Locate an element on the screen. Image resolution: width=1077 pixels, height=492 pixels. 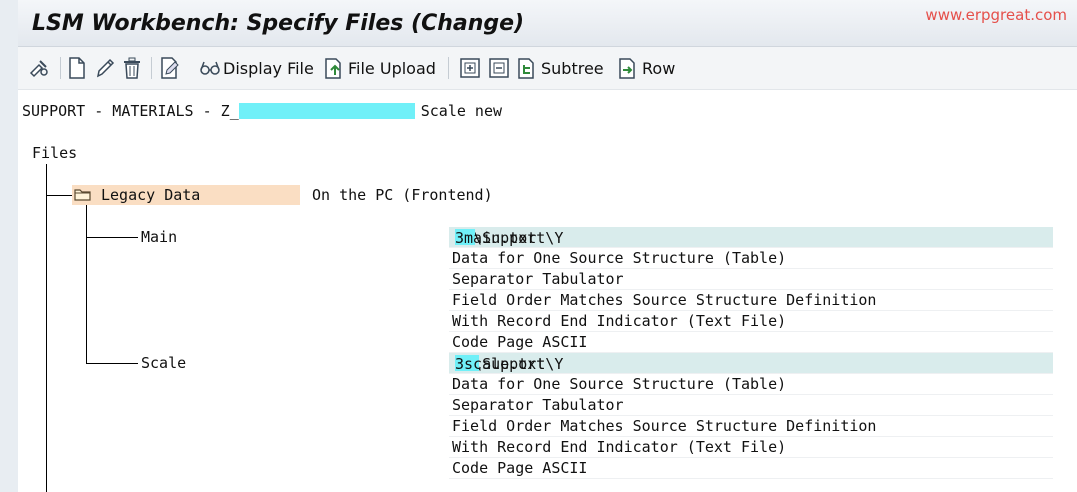
subtree-icon is located at coordinates (528, 68).